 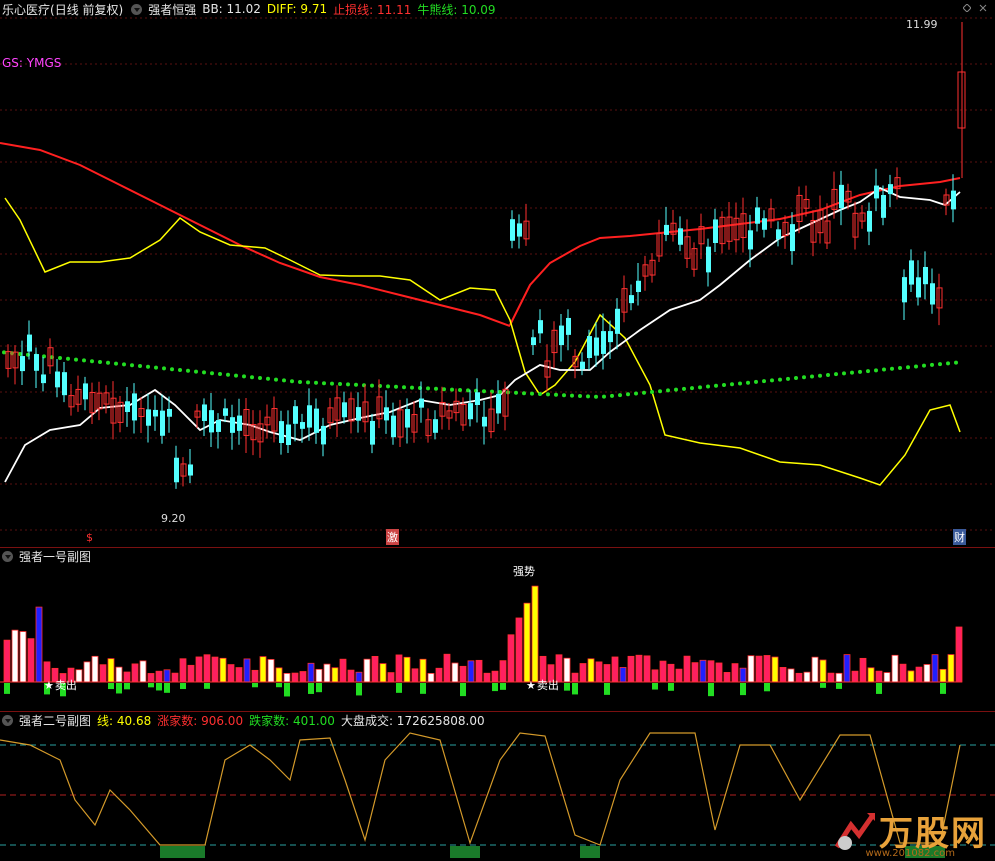 What do you see at coordinates (55, 556) in the screenshot?
I see `sub1-title: 强者一号副图` at bounding box center [55, 556].